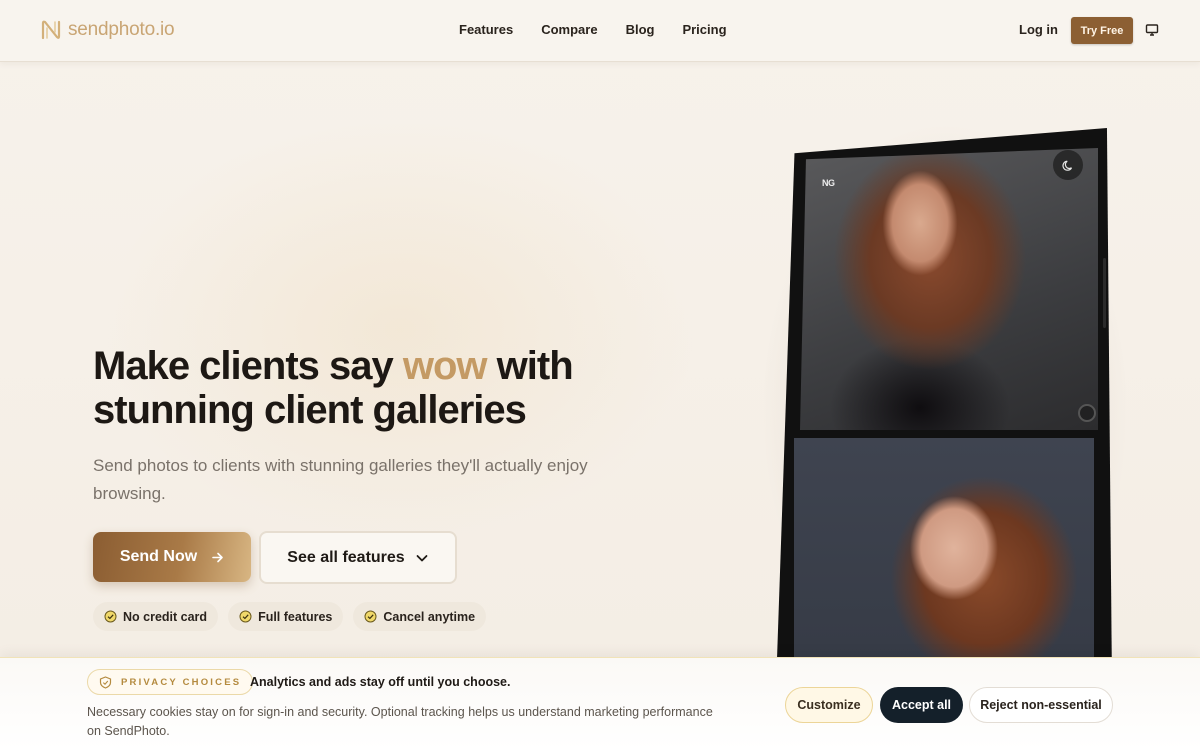 This screenshot has width=1200, height=750. What do you see at coordinates (1038, 29) in the screenshot?
I see `login-link: Log in` at bounding box center [1038, 29].